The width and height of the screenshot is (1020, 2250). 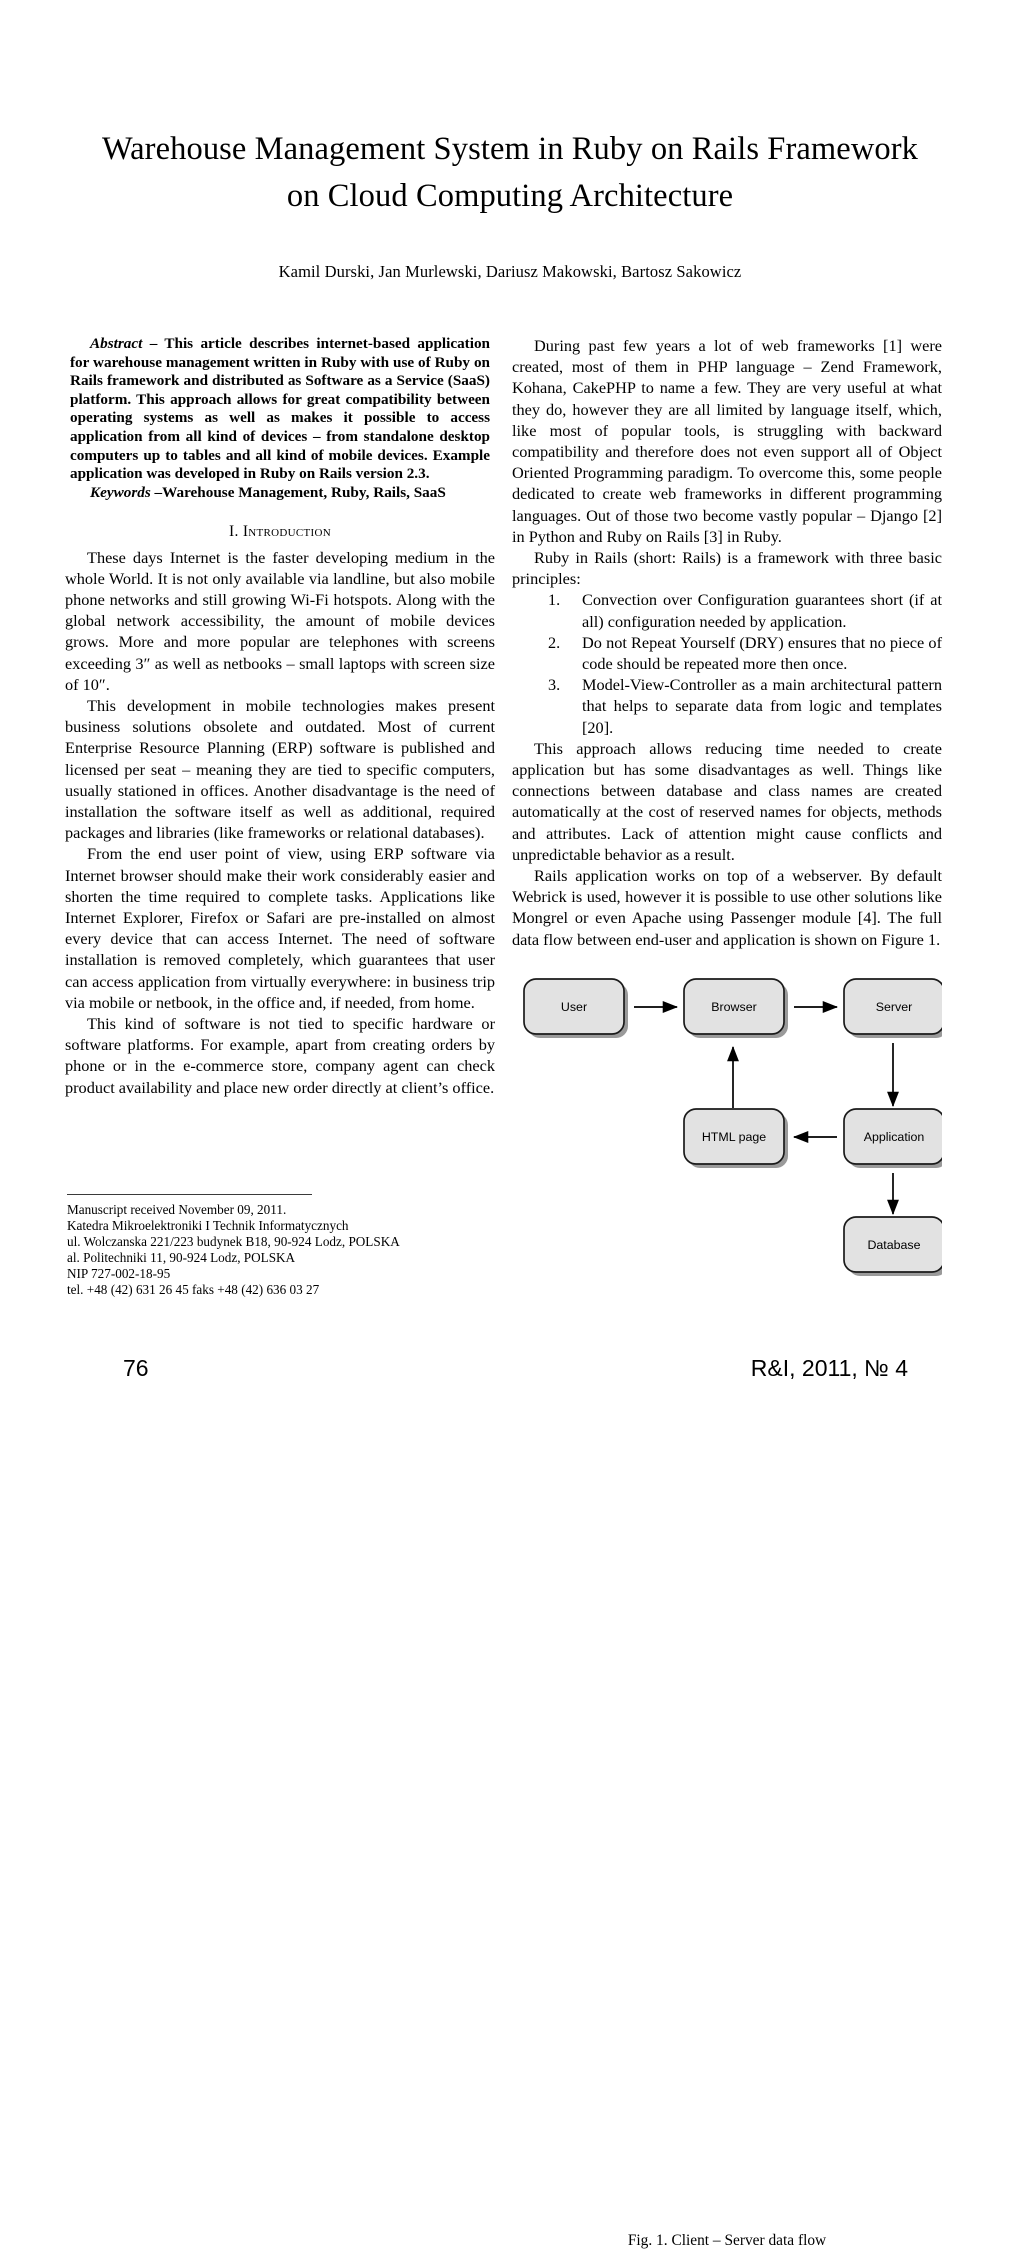 I want to click on list-item-number: 3., so click(x=554, y=685).